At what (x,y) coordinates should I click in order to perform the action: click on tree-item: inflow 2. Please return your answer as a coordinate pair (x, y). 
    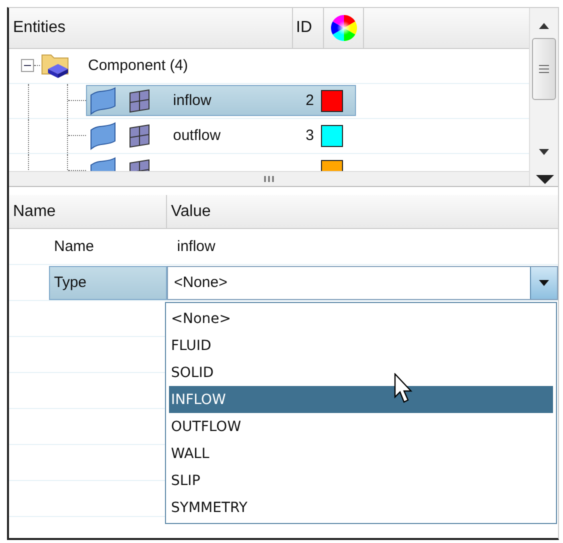
    Looking at the image, I should click on (221, 100).